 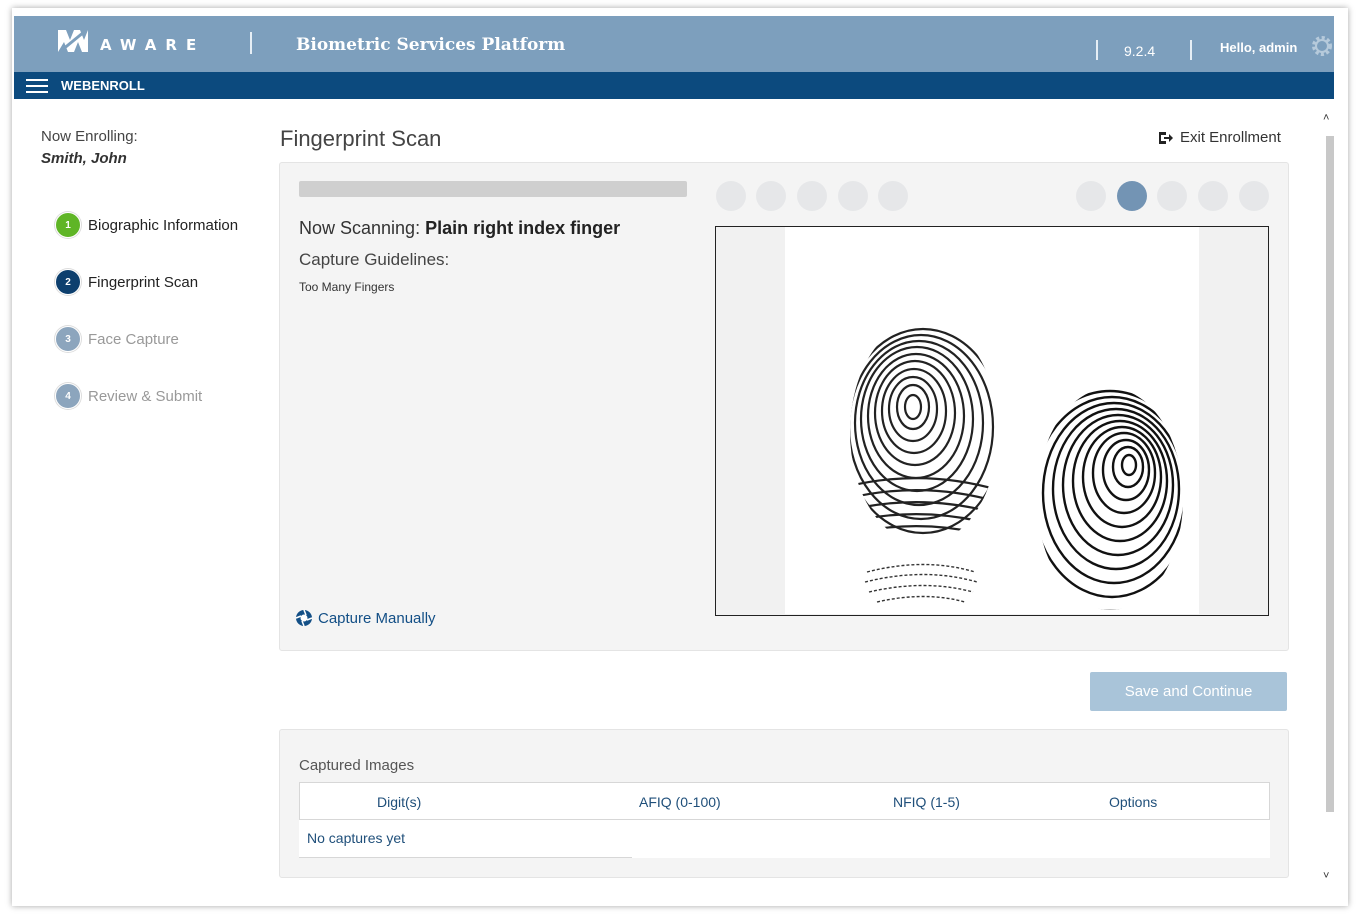 What do you see at coordinates (356, 838) in the screenshot?
I see `empty-table-message: No captures yet` at bounding box center [356, 838].